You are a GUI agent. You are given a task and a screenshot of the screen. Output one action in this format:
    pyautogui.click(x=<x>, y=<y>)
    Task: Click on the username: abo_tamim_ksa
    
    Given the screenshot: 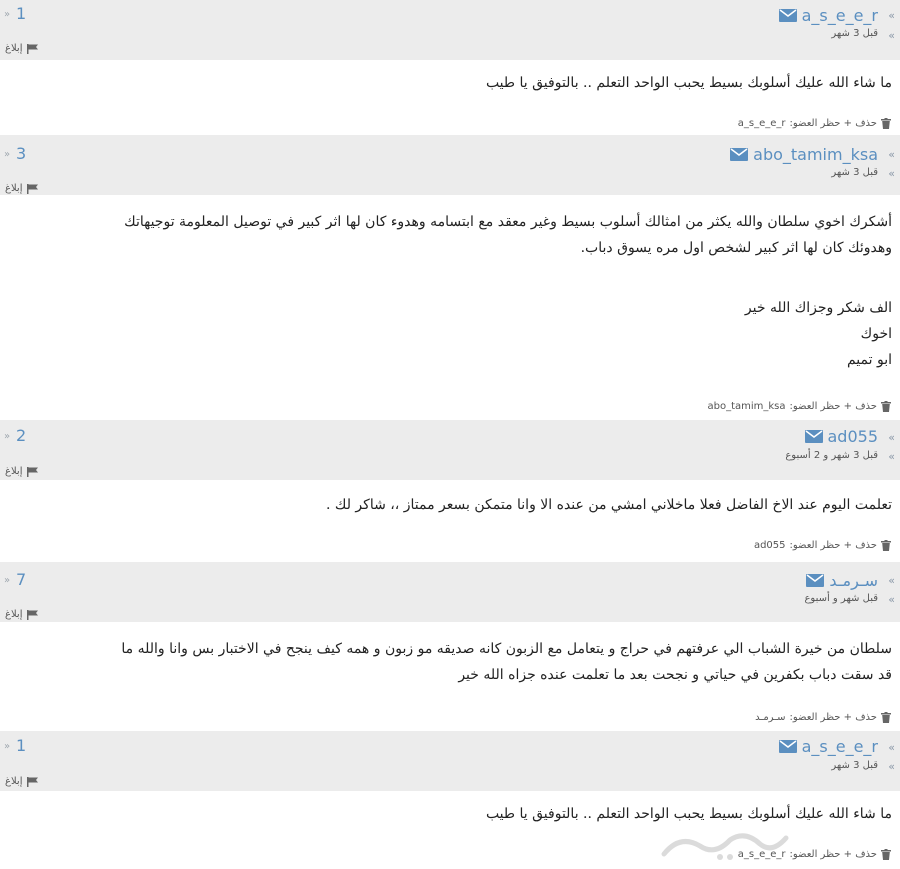 What is the action you would take?
    pyautogui.click(x=815, y=154)
    